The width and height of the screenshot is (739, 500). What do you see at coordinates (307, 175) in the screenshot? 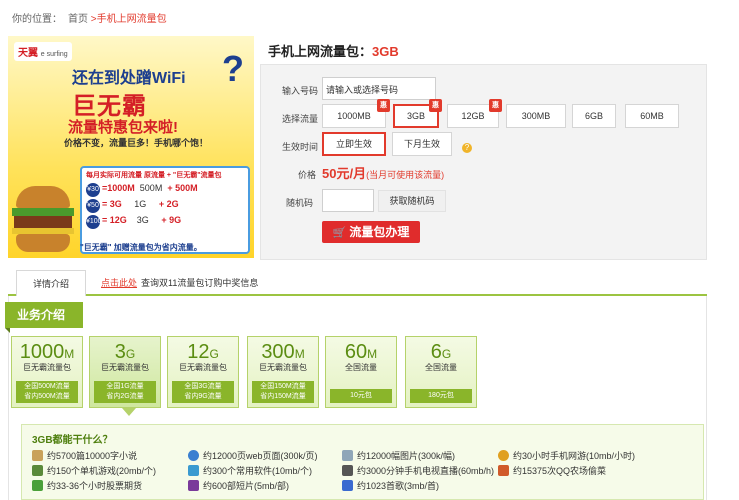
I see `price-label: 价格` at bounding box center [307, 175].